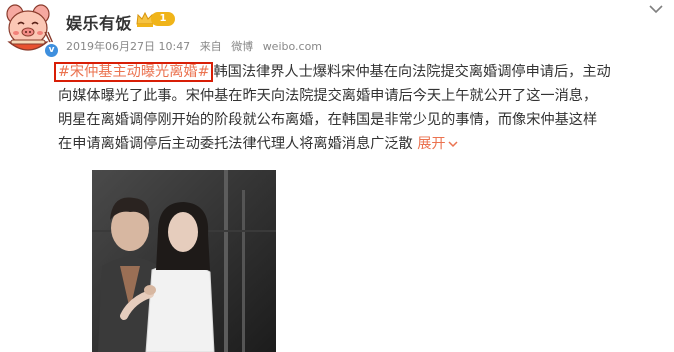  I want to click on post-photo, so click(184, 261).